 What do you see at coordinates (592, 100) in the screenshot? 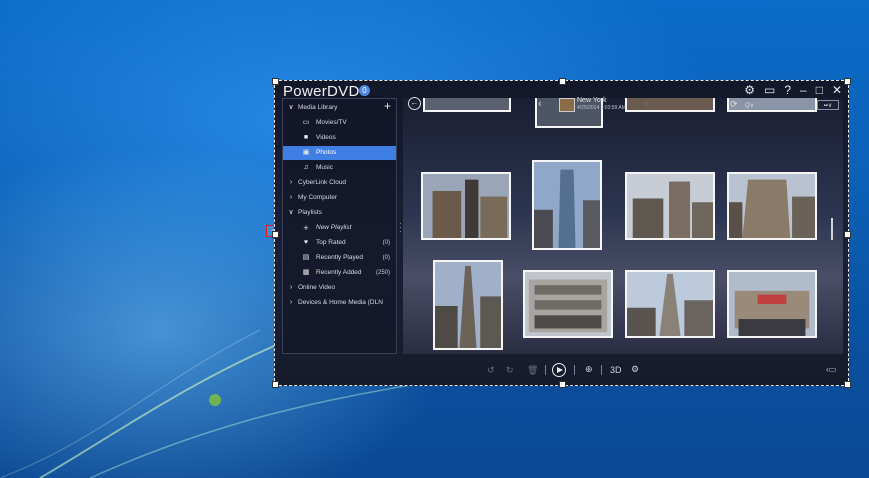
I see `location-name: New York` at bounding box center [592, 100].